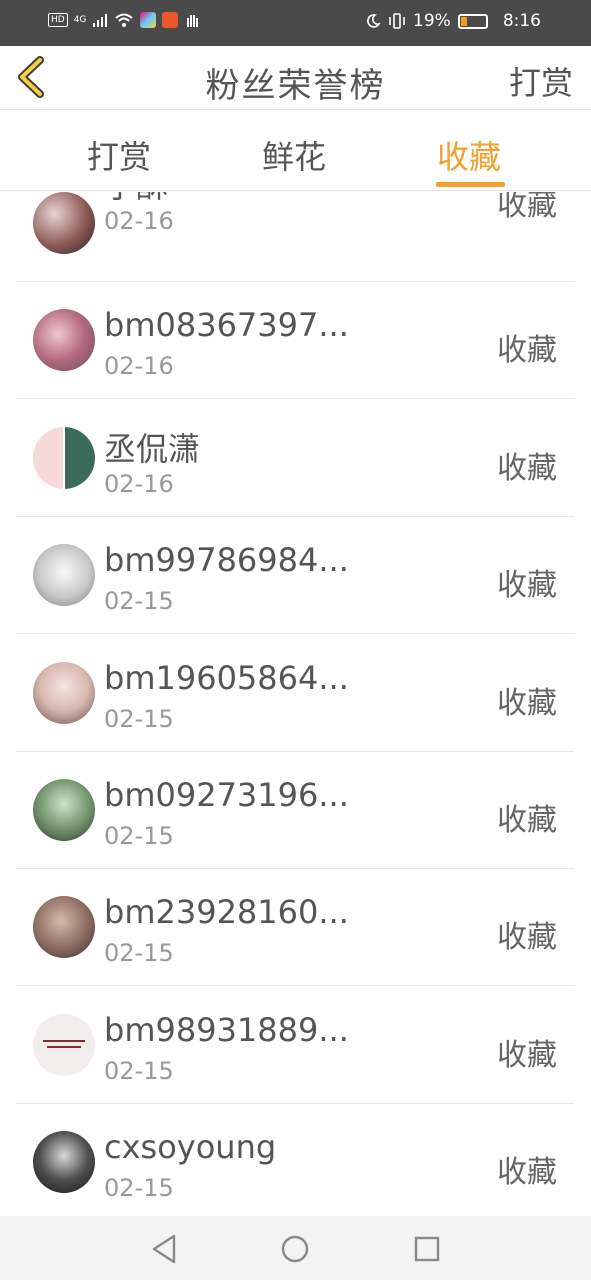 This screenshot has width=591, height=1280. What do you see at coordinates (541, 81) in the screenshot?
I see `tip-button: 打赏` at bounding box center [541, 81].